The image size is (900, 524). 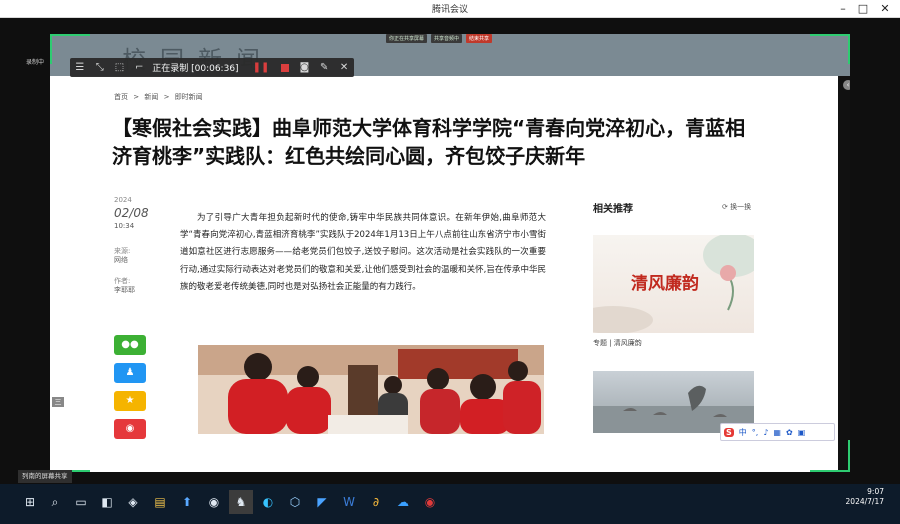 I want to click on article-meta: 2024 02/08 10:34 来源: 网络 作者: 李耶耶, so click(x=131, y=245).